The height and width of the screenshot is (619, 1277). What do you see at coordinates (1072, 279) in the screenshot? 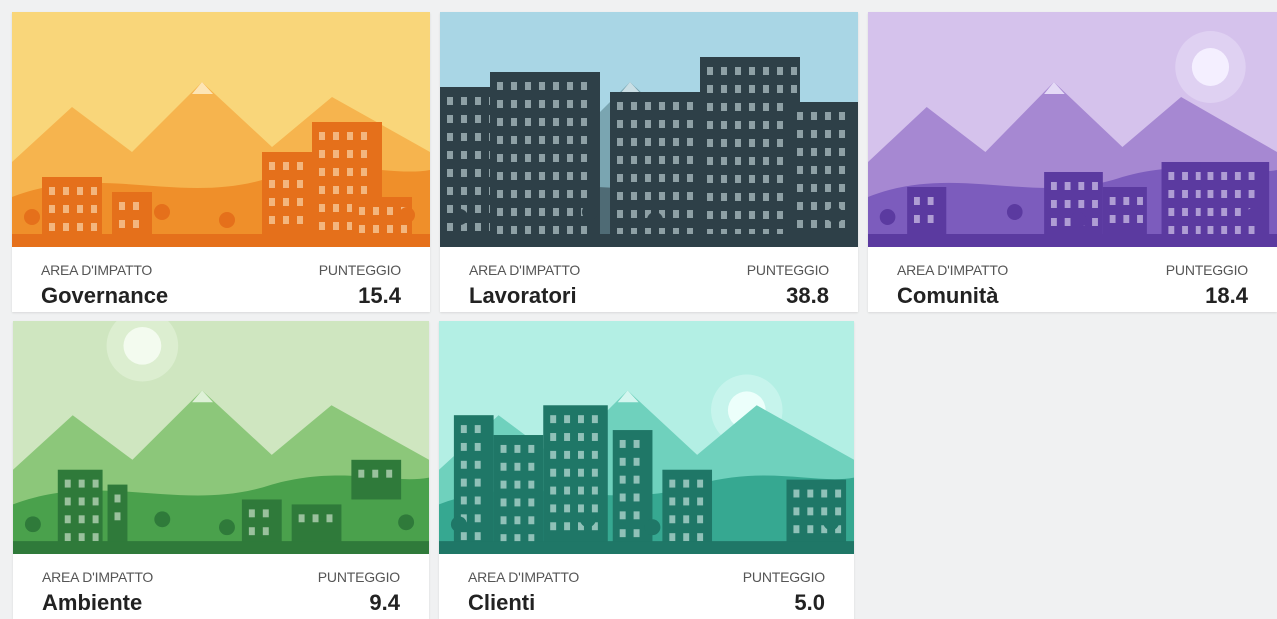
I see `card-meta: AREA D'IMPATTO PUNTEGGIO Comunità 18.4` at bounding box center [1072, 279].